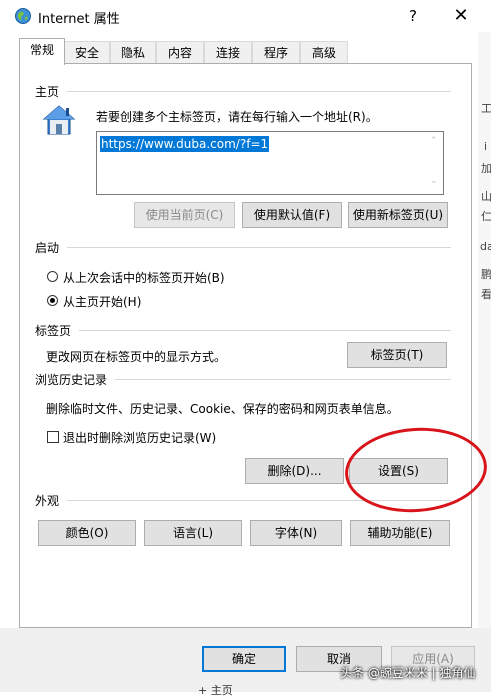  Describe the element at coordinates (23, 16) in the screenshot. I see `internet-globe-icon` at that location.